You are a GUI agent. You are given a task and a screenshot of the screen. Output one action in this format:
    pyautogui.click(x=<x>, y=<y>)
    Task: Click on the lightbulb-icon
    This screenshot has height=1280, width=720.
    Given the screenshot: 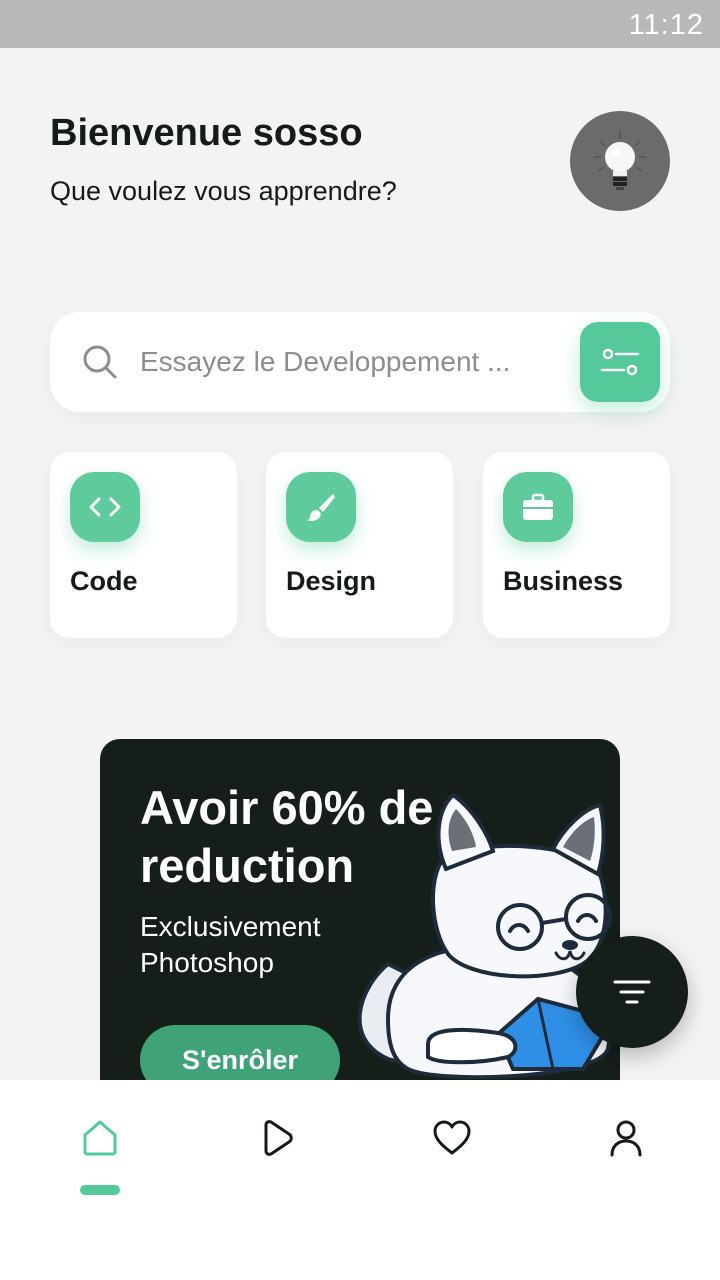 What is the action you would take?
    pyautogui.click(x=620, y=160)
    